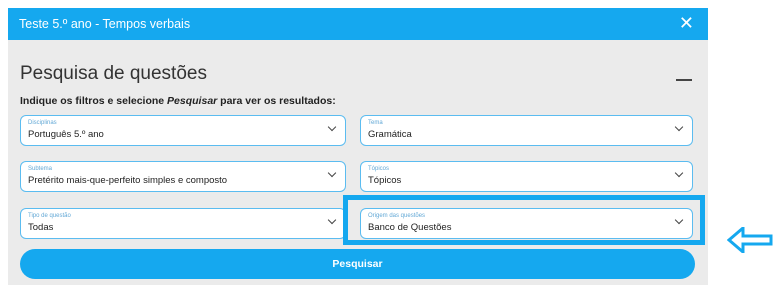 The image size is (782, 289). I want to click on topicos-value: Tópicos, so click(385, 180).